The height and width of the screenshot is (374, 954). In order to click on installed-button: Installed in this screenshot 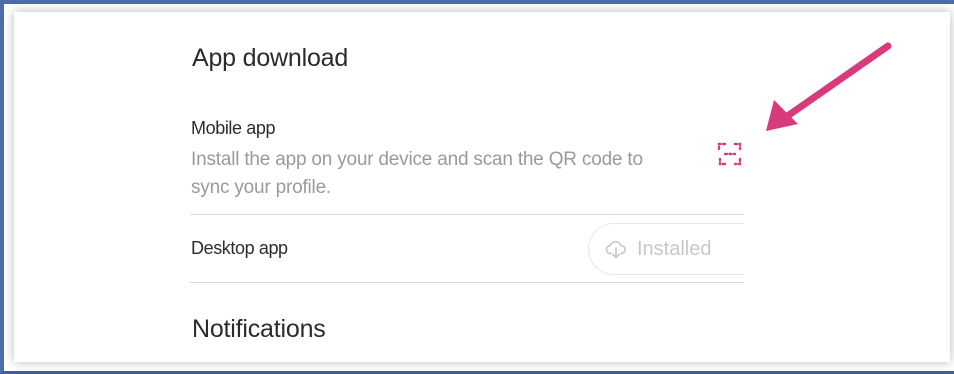, I will do `click(666, 249)`.